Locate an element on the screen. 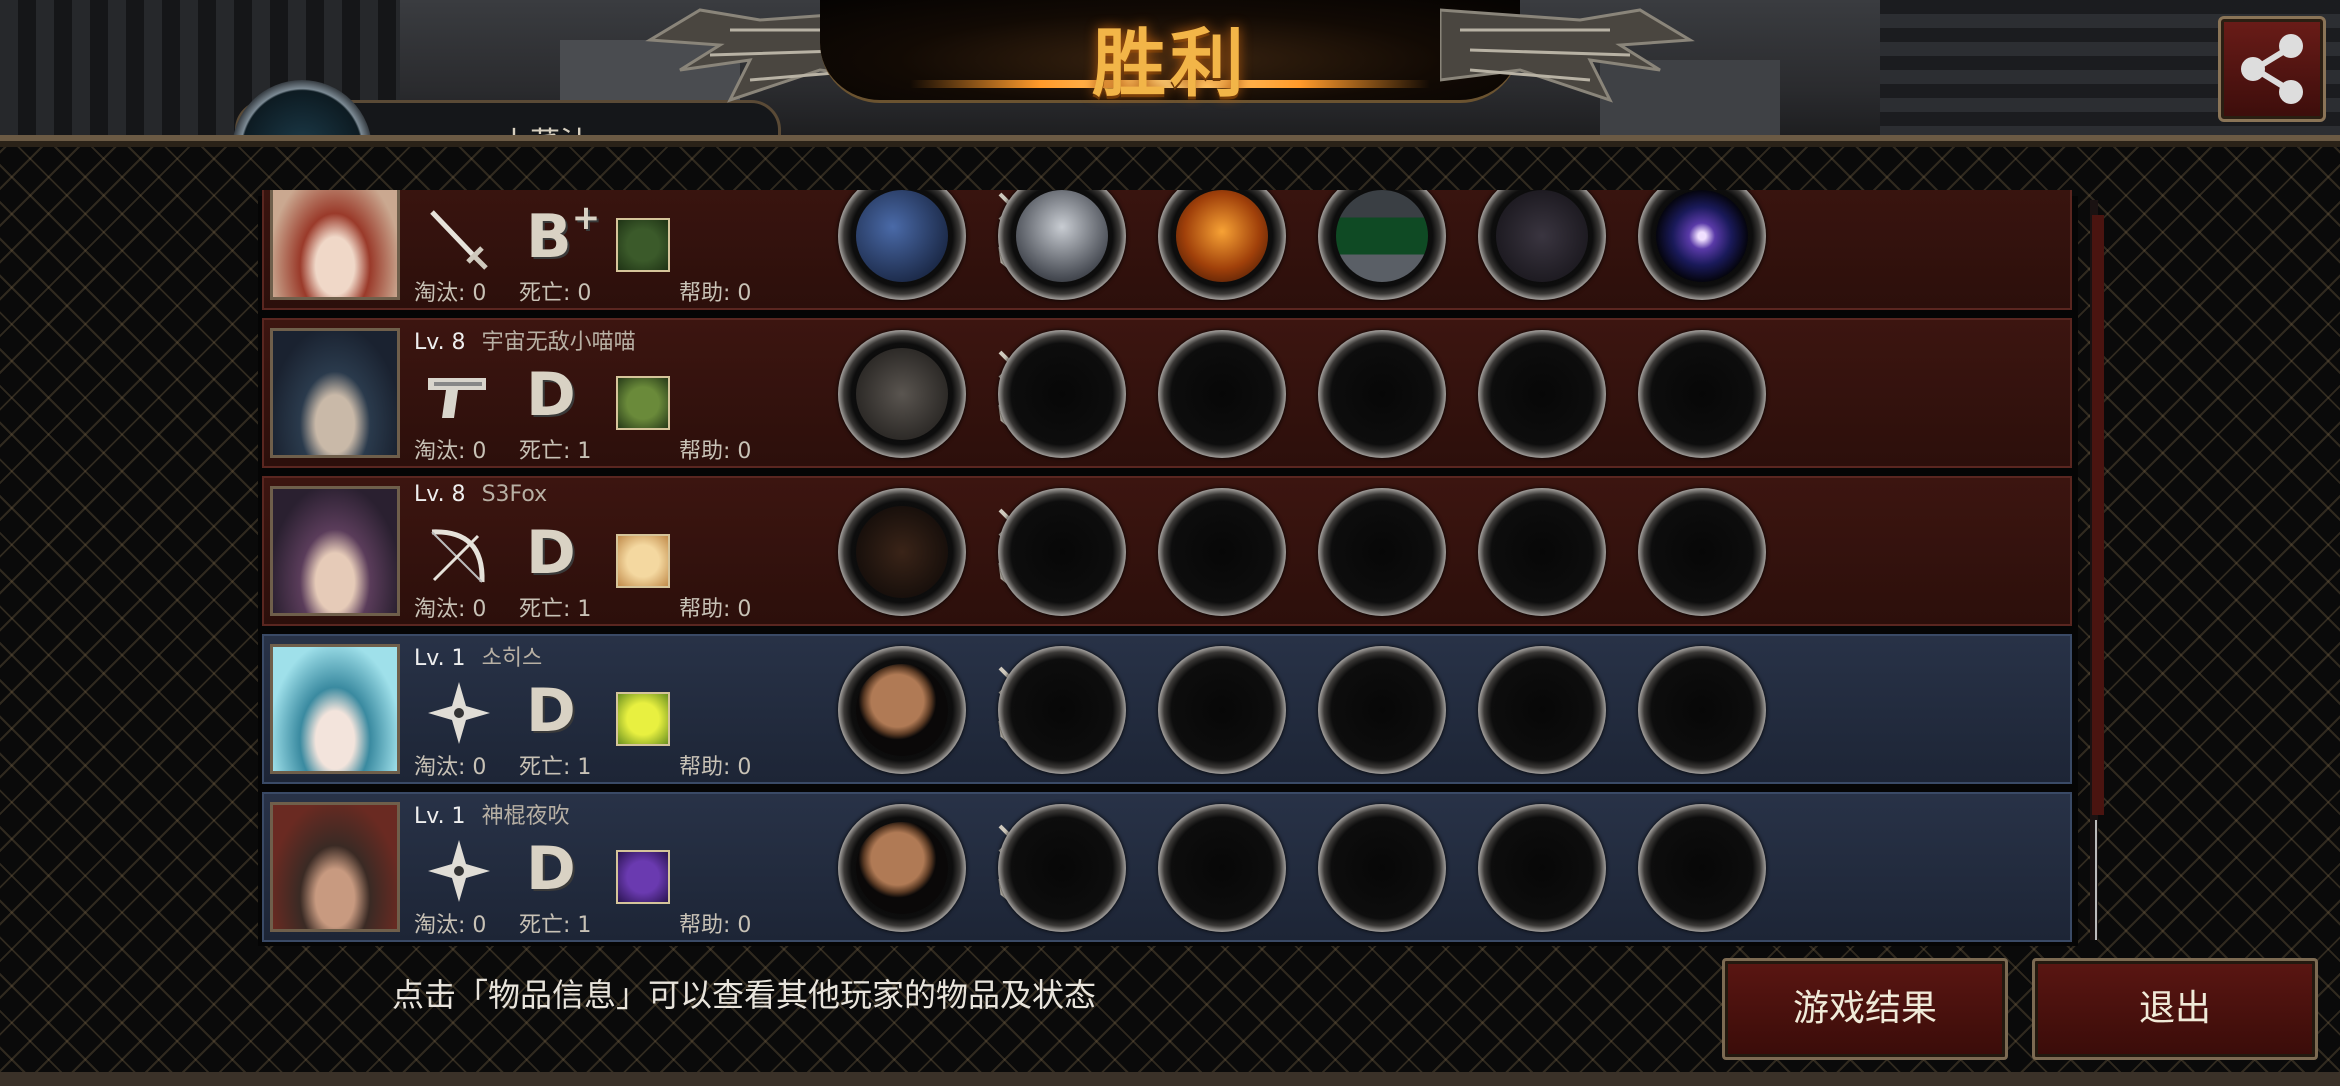  metal-armor-item is located at coordinates (1062, 245).